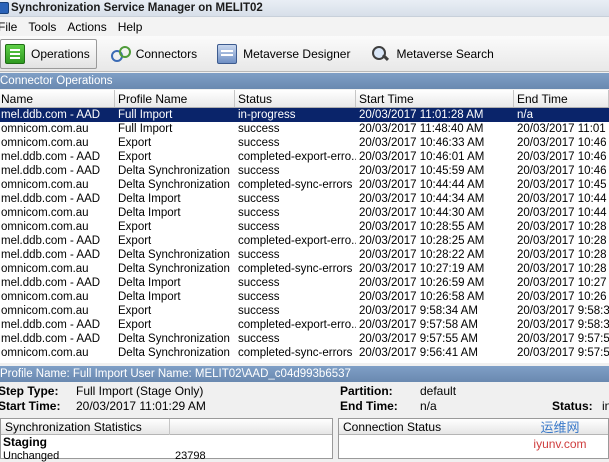  What do you see at coordinates (422, 255) in the screenshot?
I see `cell-start-time: 20/03/2017 10:28:22 AM` at bounding box center [422, 255].